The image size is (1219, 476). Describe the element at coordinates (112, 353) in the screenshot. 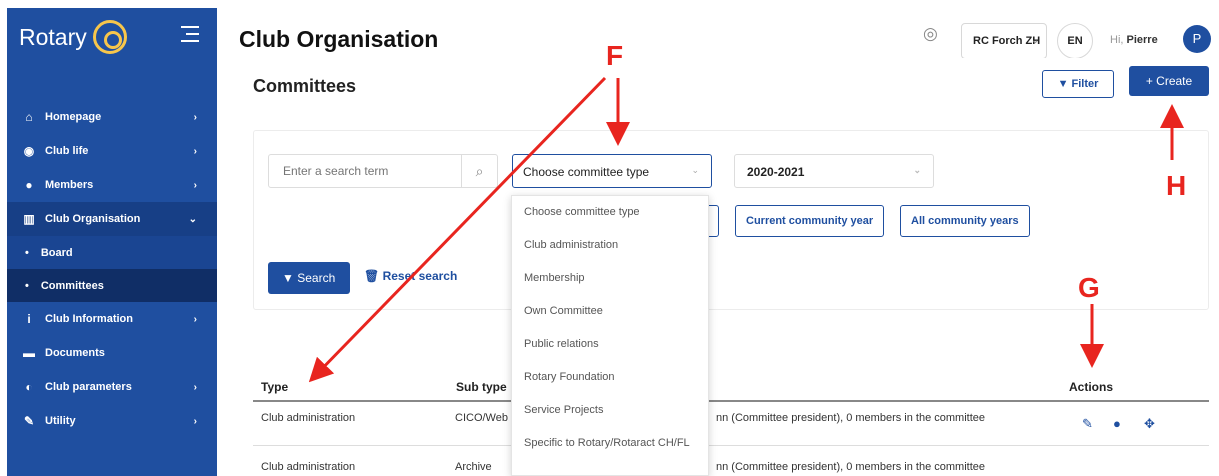

I see `sidebar-item-documents: ▬ Documents` at that location.